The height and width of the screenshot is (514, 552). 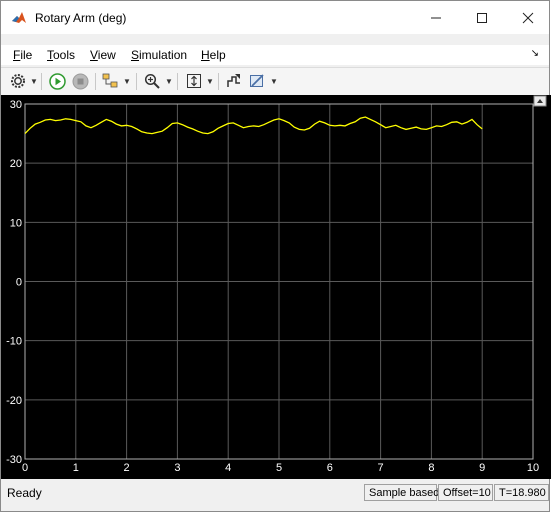 I want to click on close-icon, so click(x=528, y=17).